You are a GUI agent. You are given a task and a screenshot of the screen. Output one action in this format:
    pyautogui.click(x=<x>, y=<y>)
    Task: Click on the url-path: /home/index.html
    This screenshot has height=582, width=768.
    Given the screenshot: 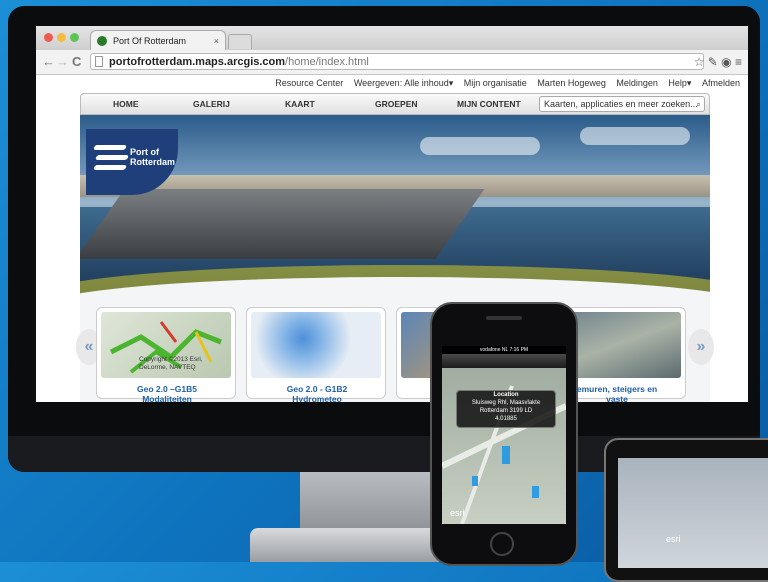 What is the action you would take?
    pyautogui.click(x=327, y=62)
    